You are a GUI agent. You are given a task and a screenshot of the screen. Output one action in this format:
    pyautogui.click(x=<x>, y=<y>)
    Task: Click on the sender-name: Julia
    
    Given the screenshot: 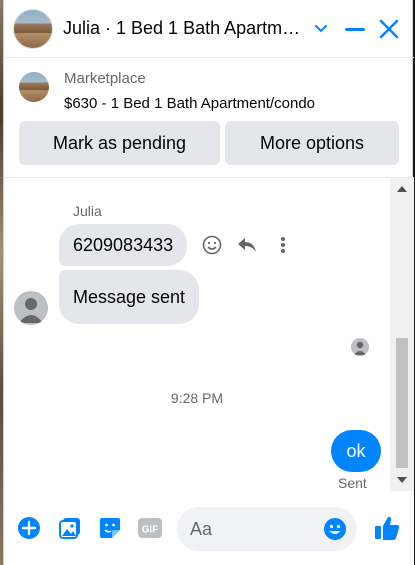 What is the action you would take?
    pyautogui.click(x=87, y=211)
    